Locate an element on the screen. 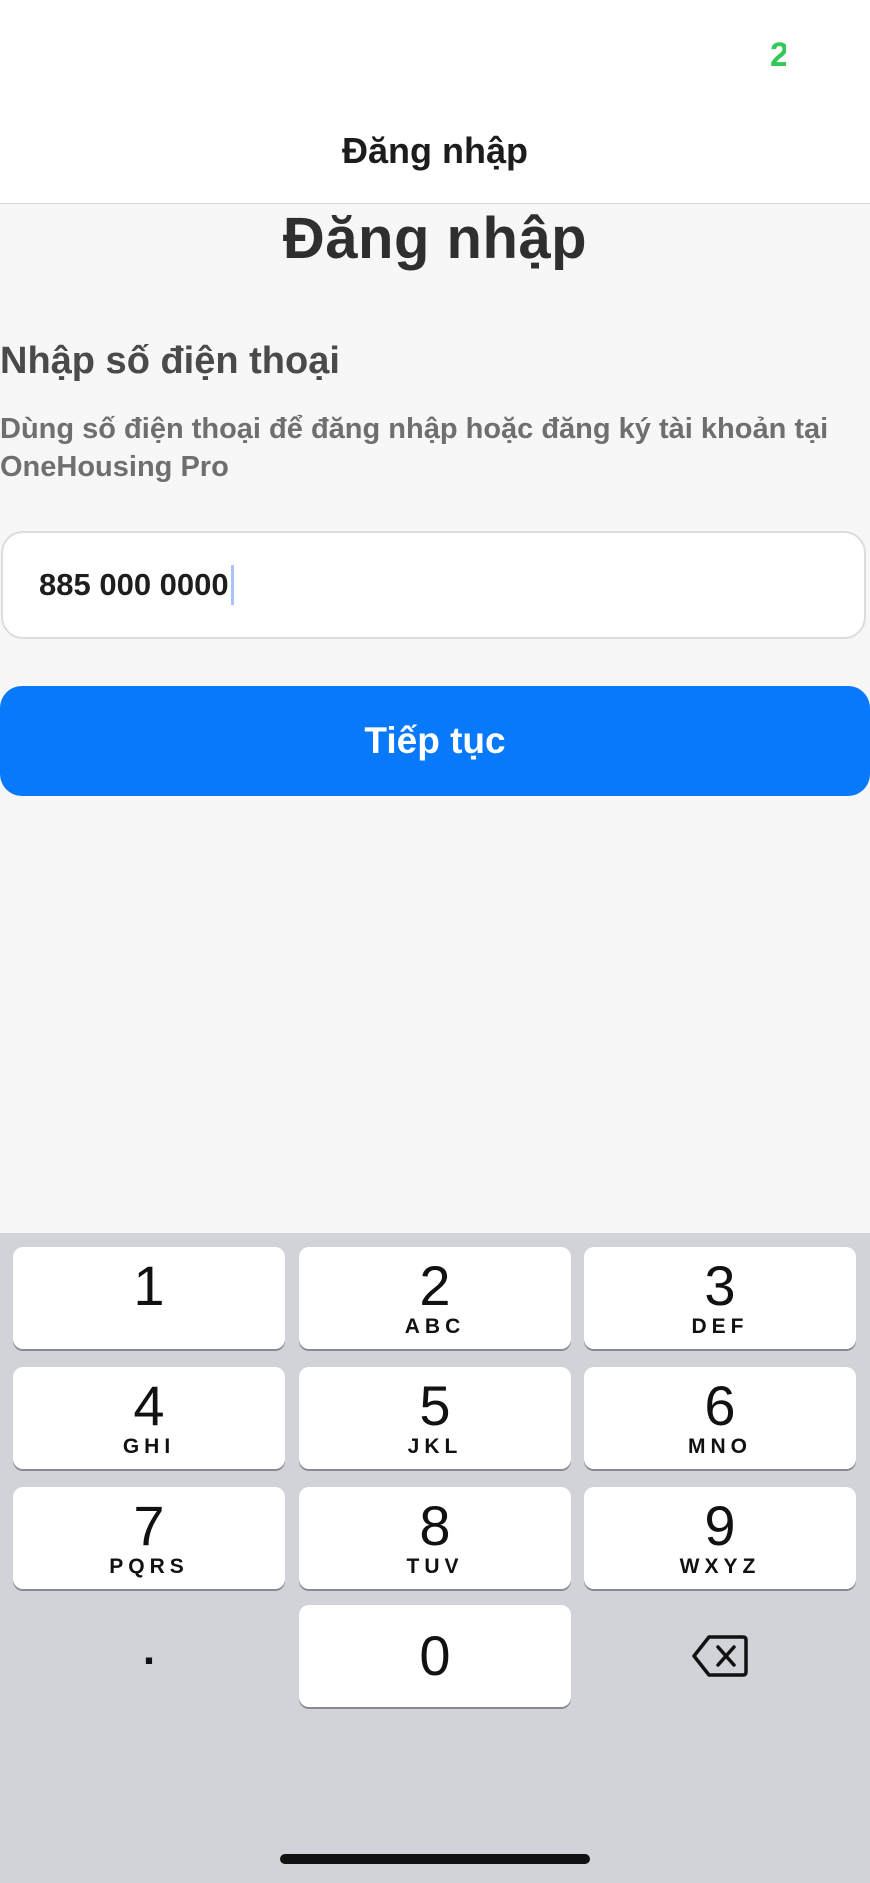 This screenshot has height=1883, width=870. key-letters: MNO is located at coordinates (720, 1446).